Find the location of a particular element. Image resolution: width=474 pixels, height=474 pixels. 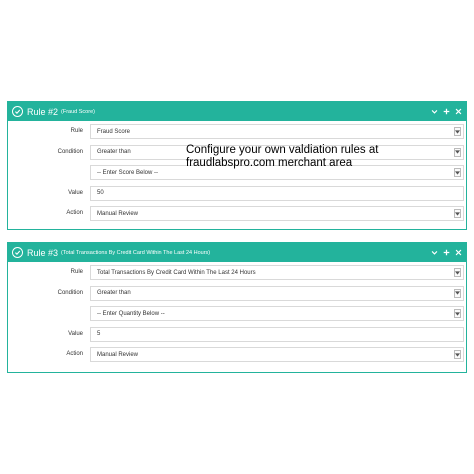

condition-row: Condition Greater than is located at coordinates (237, 293).